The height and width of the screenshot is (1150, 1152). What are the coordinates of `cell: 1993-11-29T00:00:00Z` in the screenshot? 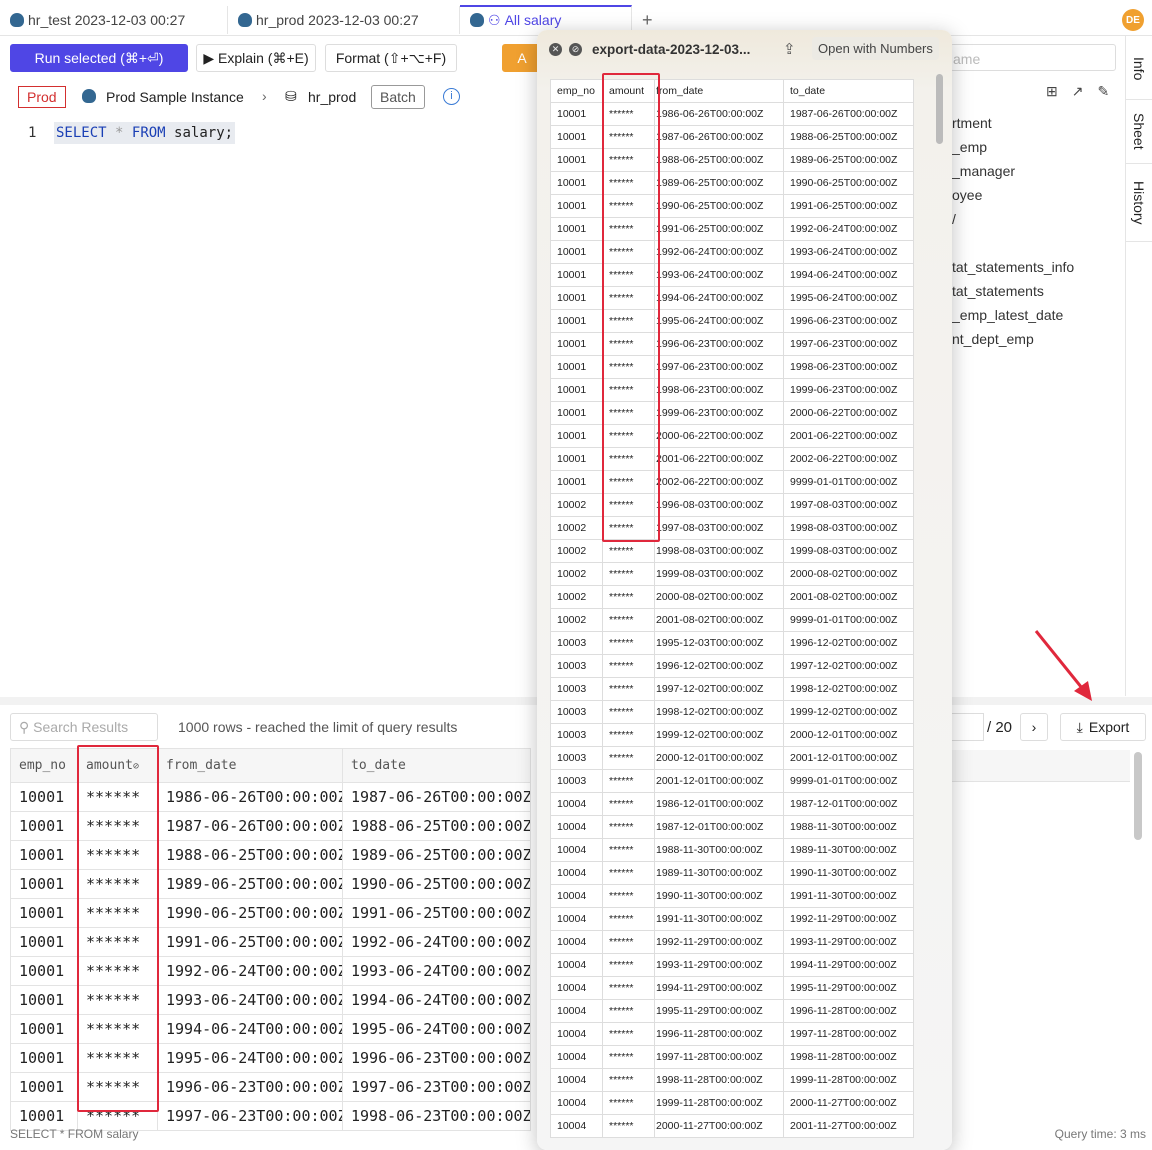 It's located at (848, 942).